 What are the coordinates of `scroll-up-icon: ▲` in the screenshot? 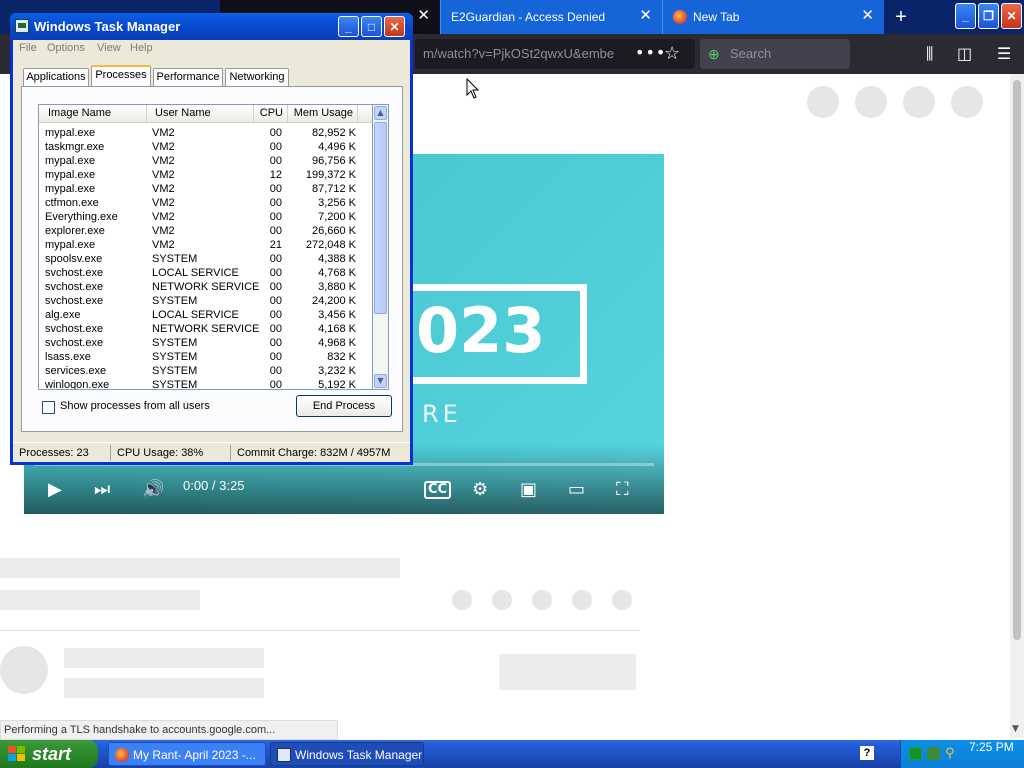 It's located at (380, 113).